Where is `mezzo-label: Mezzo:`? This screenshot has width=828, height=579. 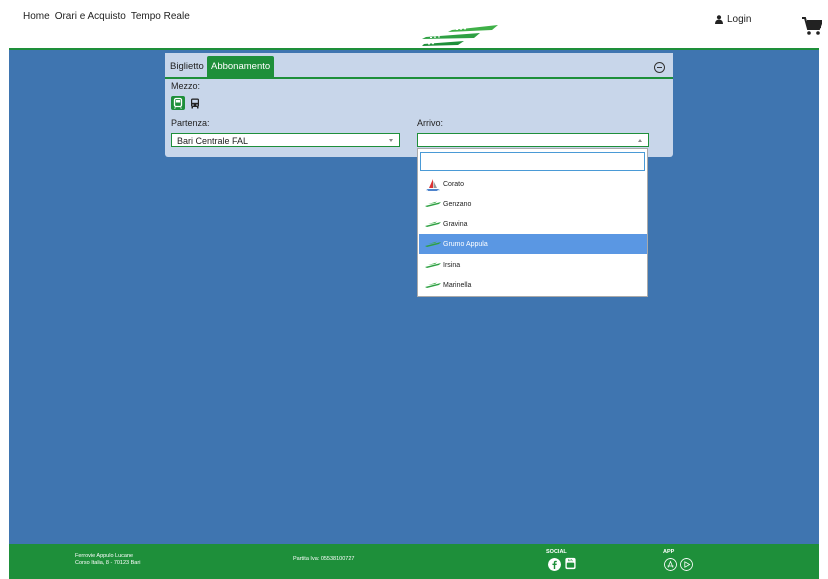 mezzo-label: Mezzo: is located at coordinates (186, 86).